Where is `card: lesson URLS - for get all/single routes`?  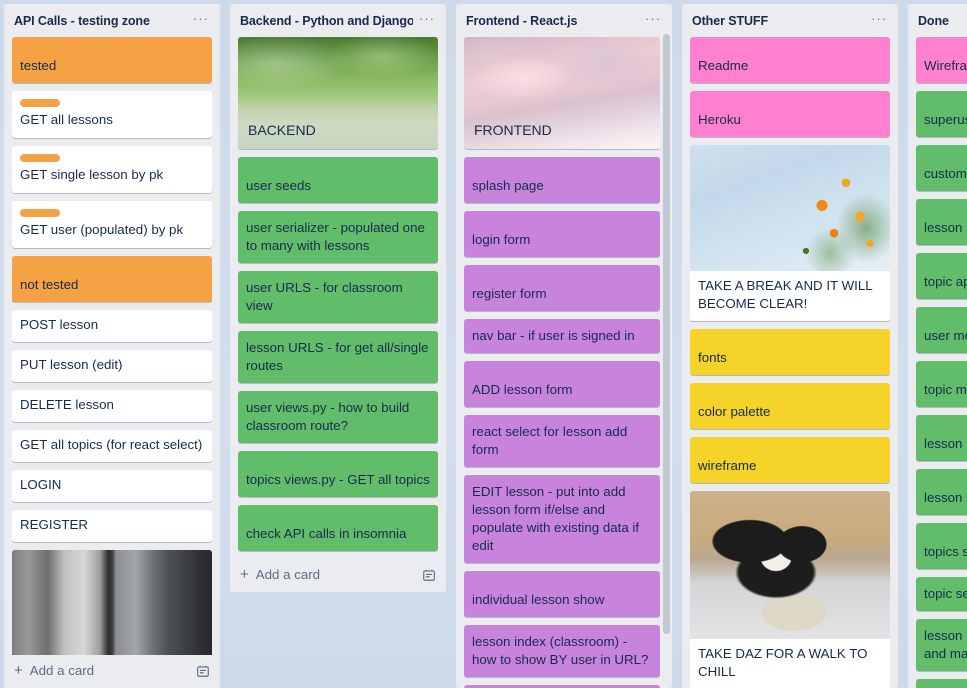 card: lesson URLS - for get all/single routes is located at coordinates (338, 357).